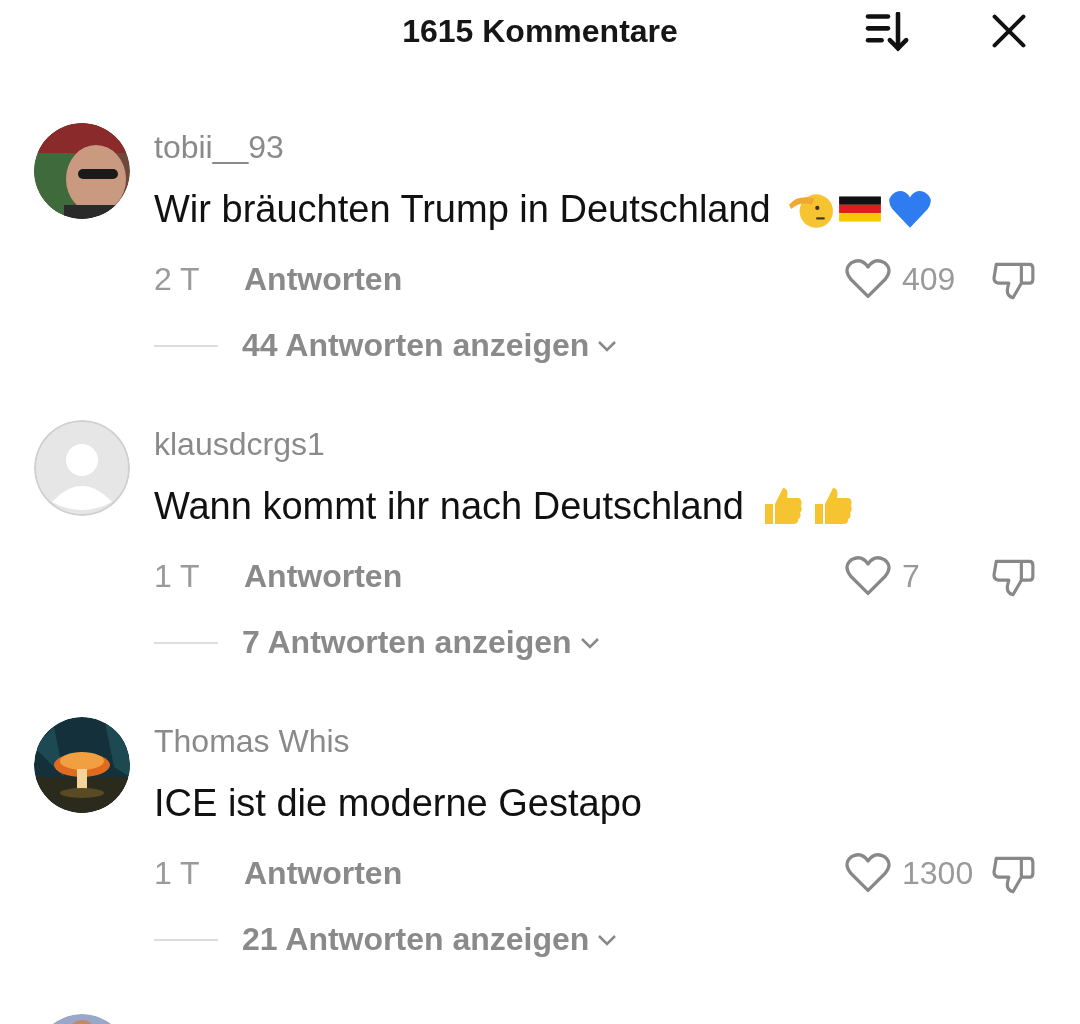  I want to click on view-replies-link: 21 Antworten anzeigen, so click(416, 939).